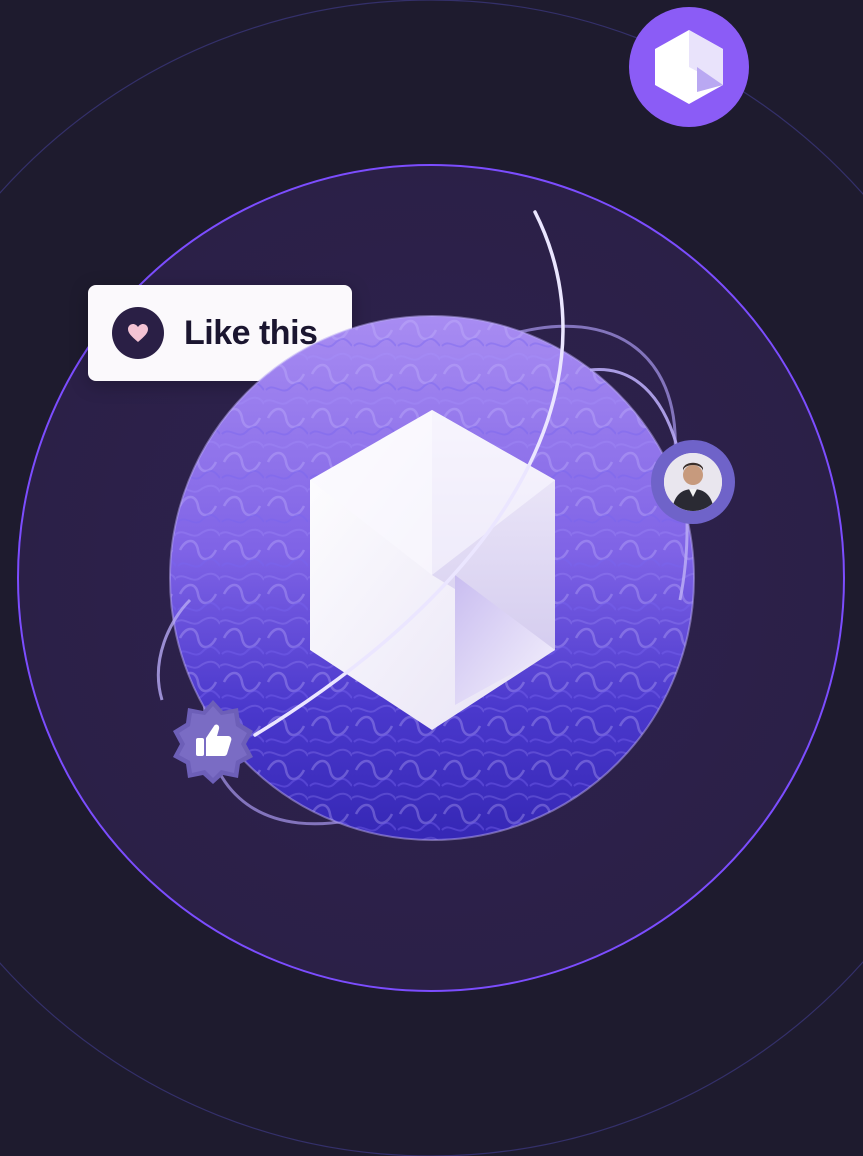 The image size is (863, 1156). I want to click on user-avatar, so click(693, 482).